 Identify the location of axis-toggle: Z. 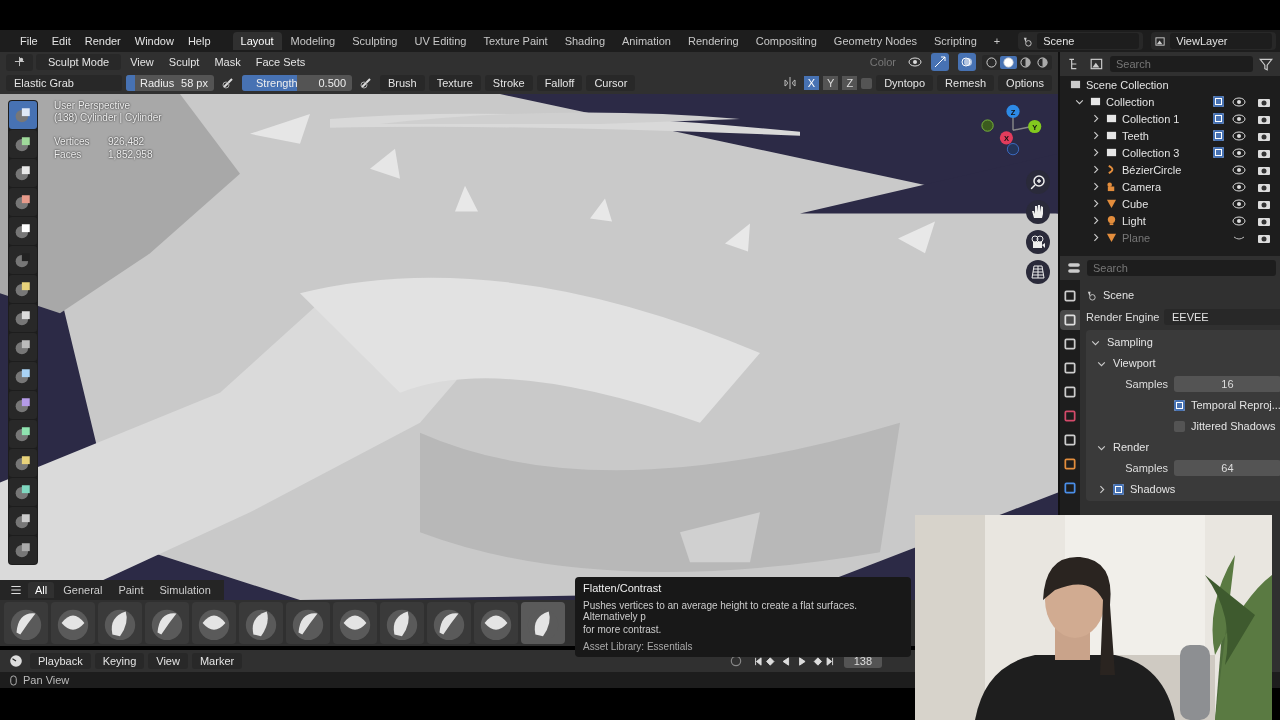
(850, 83).